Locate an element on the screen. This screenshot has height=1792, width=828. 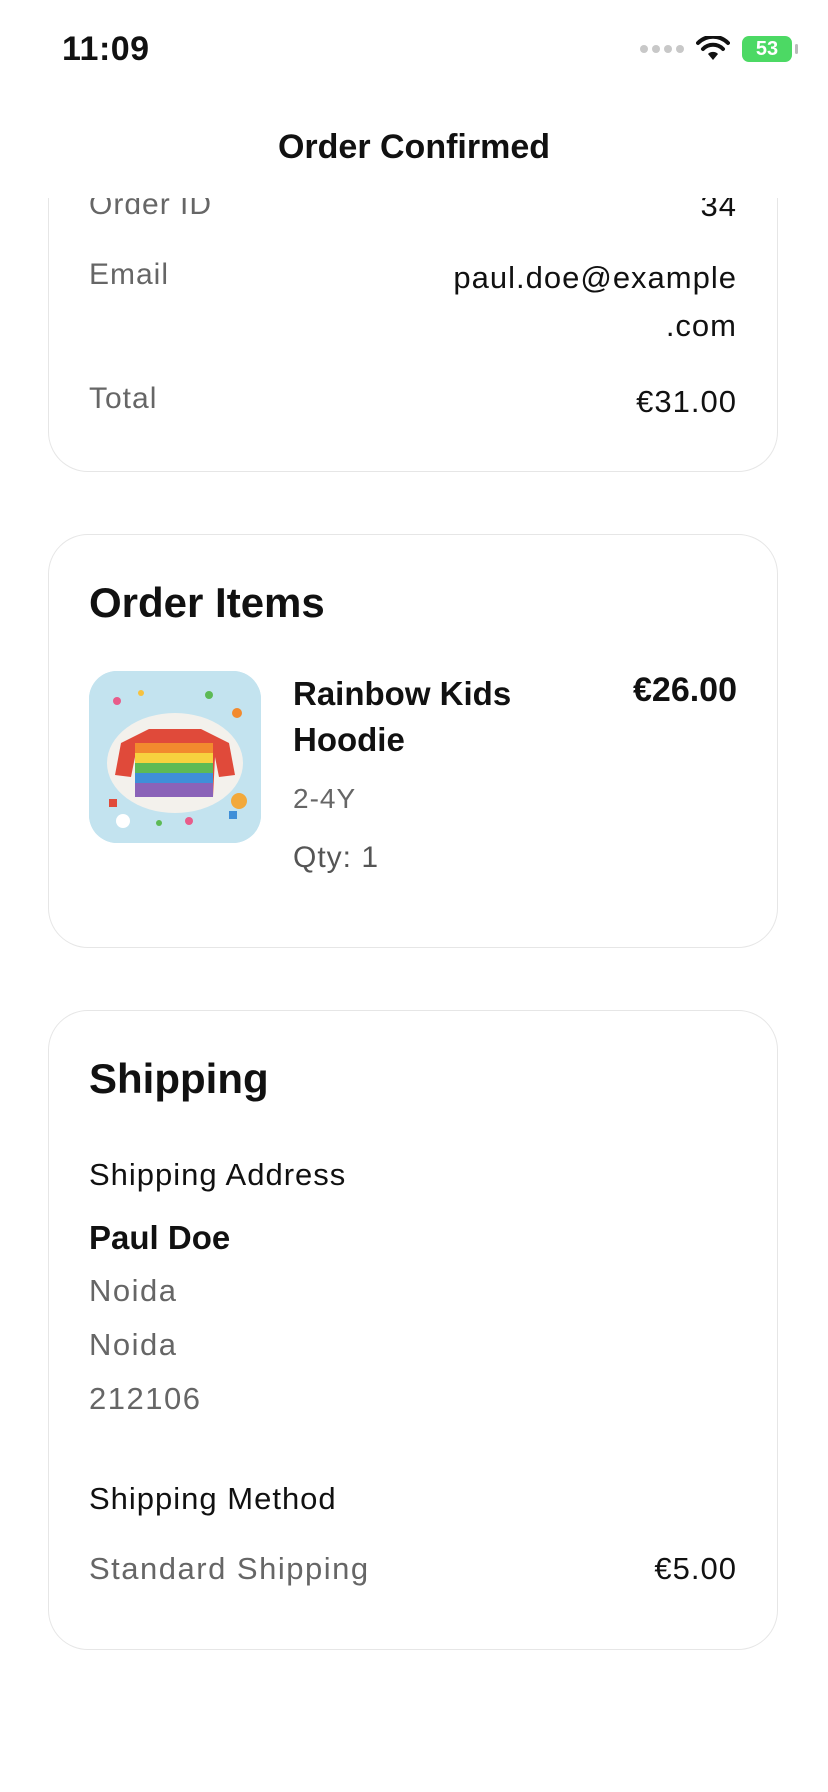
email-value-line1: paul.doe@example is located at coordinates (595, 277).